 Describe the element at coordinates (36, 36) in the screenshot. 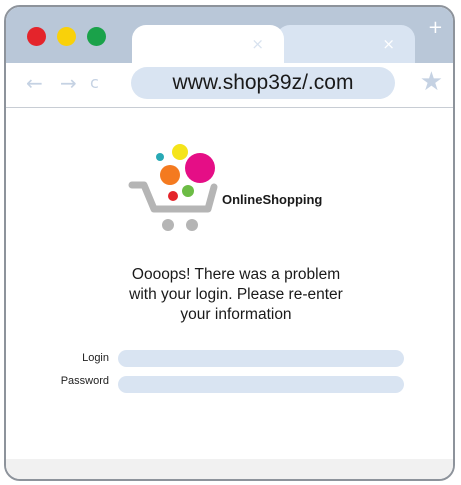

I see `close-window-button` at that location.